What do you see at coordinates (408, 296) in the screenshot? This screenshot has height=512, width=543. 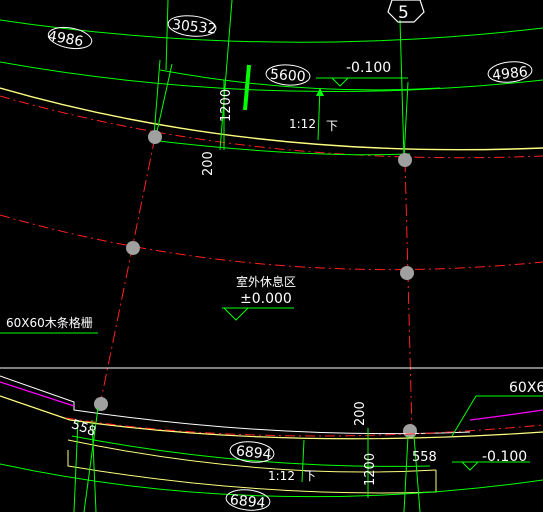 I see `red-radial-axis-right` at bounding box center [408, 296].